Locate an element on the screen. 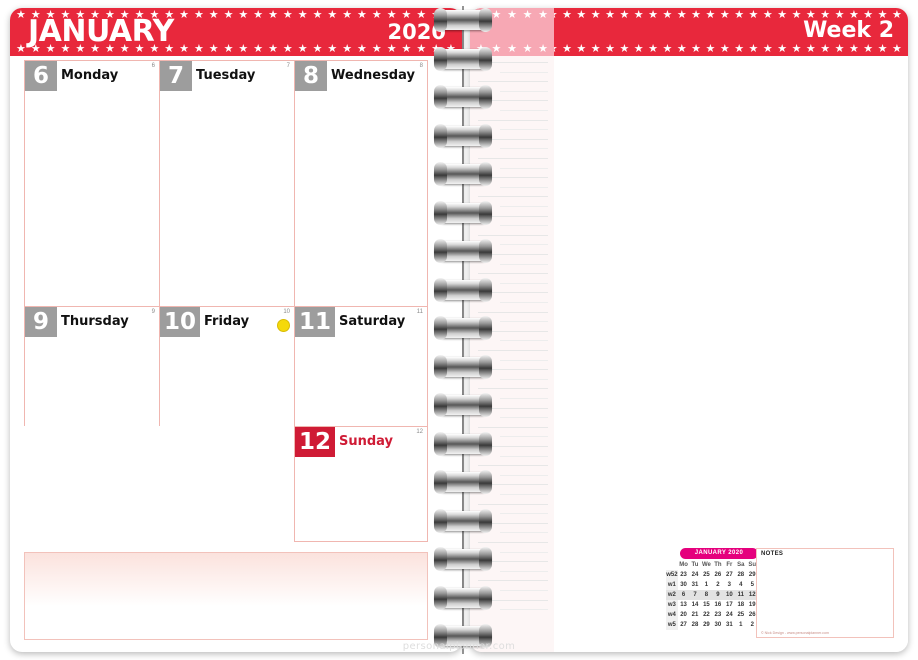 The image size is (918, 660). mini-calendar-day-cell: 21 is located at coordinates (694, 615).